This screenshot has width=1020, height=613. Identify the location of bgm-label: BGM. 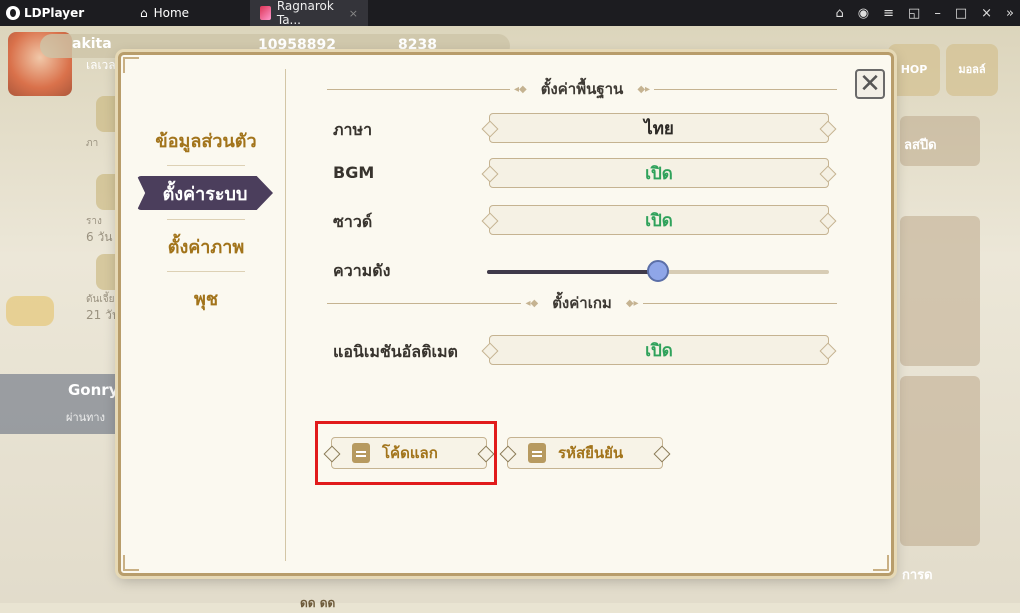
(354, 172).